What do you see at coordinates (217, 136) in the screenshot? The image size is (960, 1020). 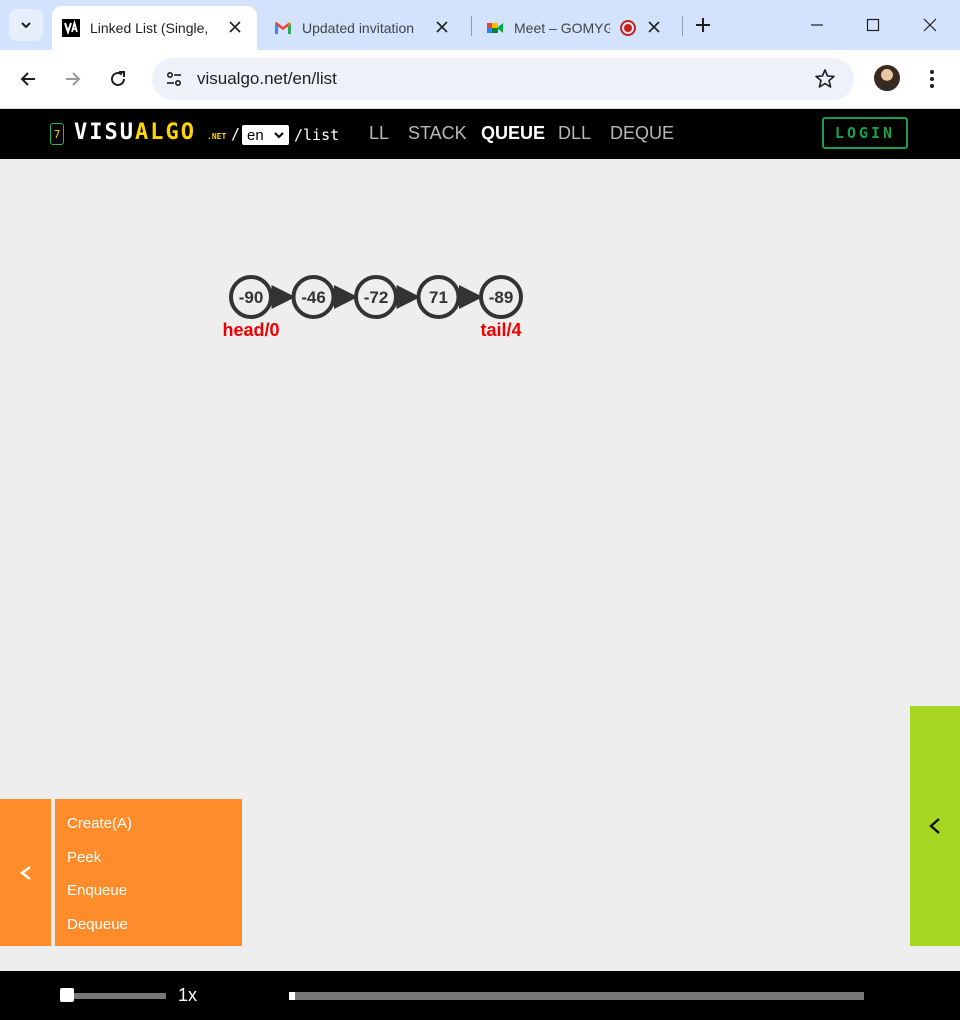 I see `logo-net: .NET` at bounding box center [217, 136].